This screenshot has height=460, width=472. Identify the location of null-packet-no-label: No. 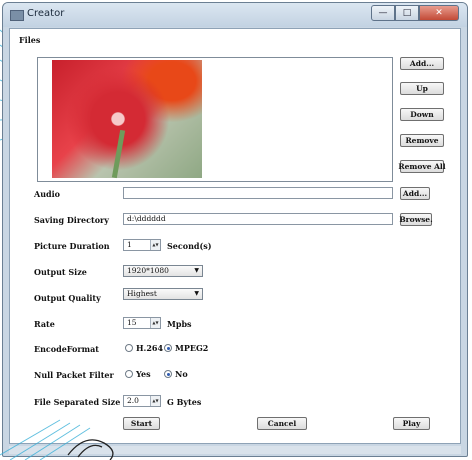
(181, 374).